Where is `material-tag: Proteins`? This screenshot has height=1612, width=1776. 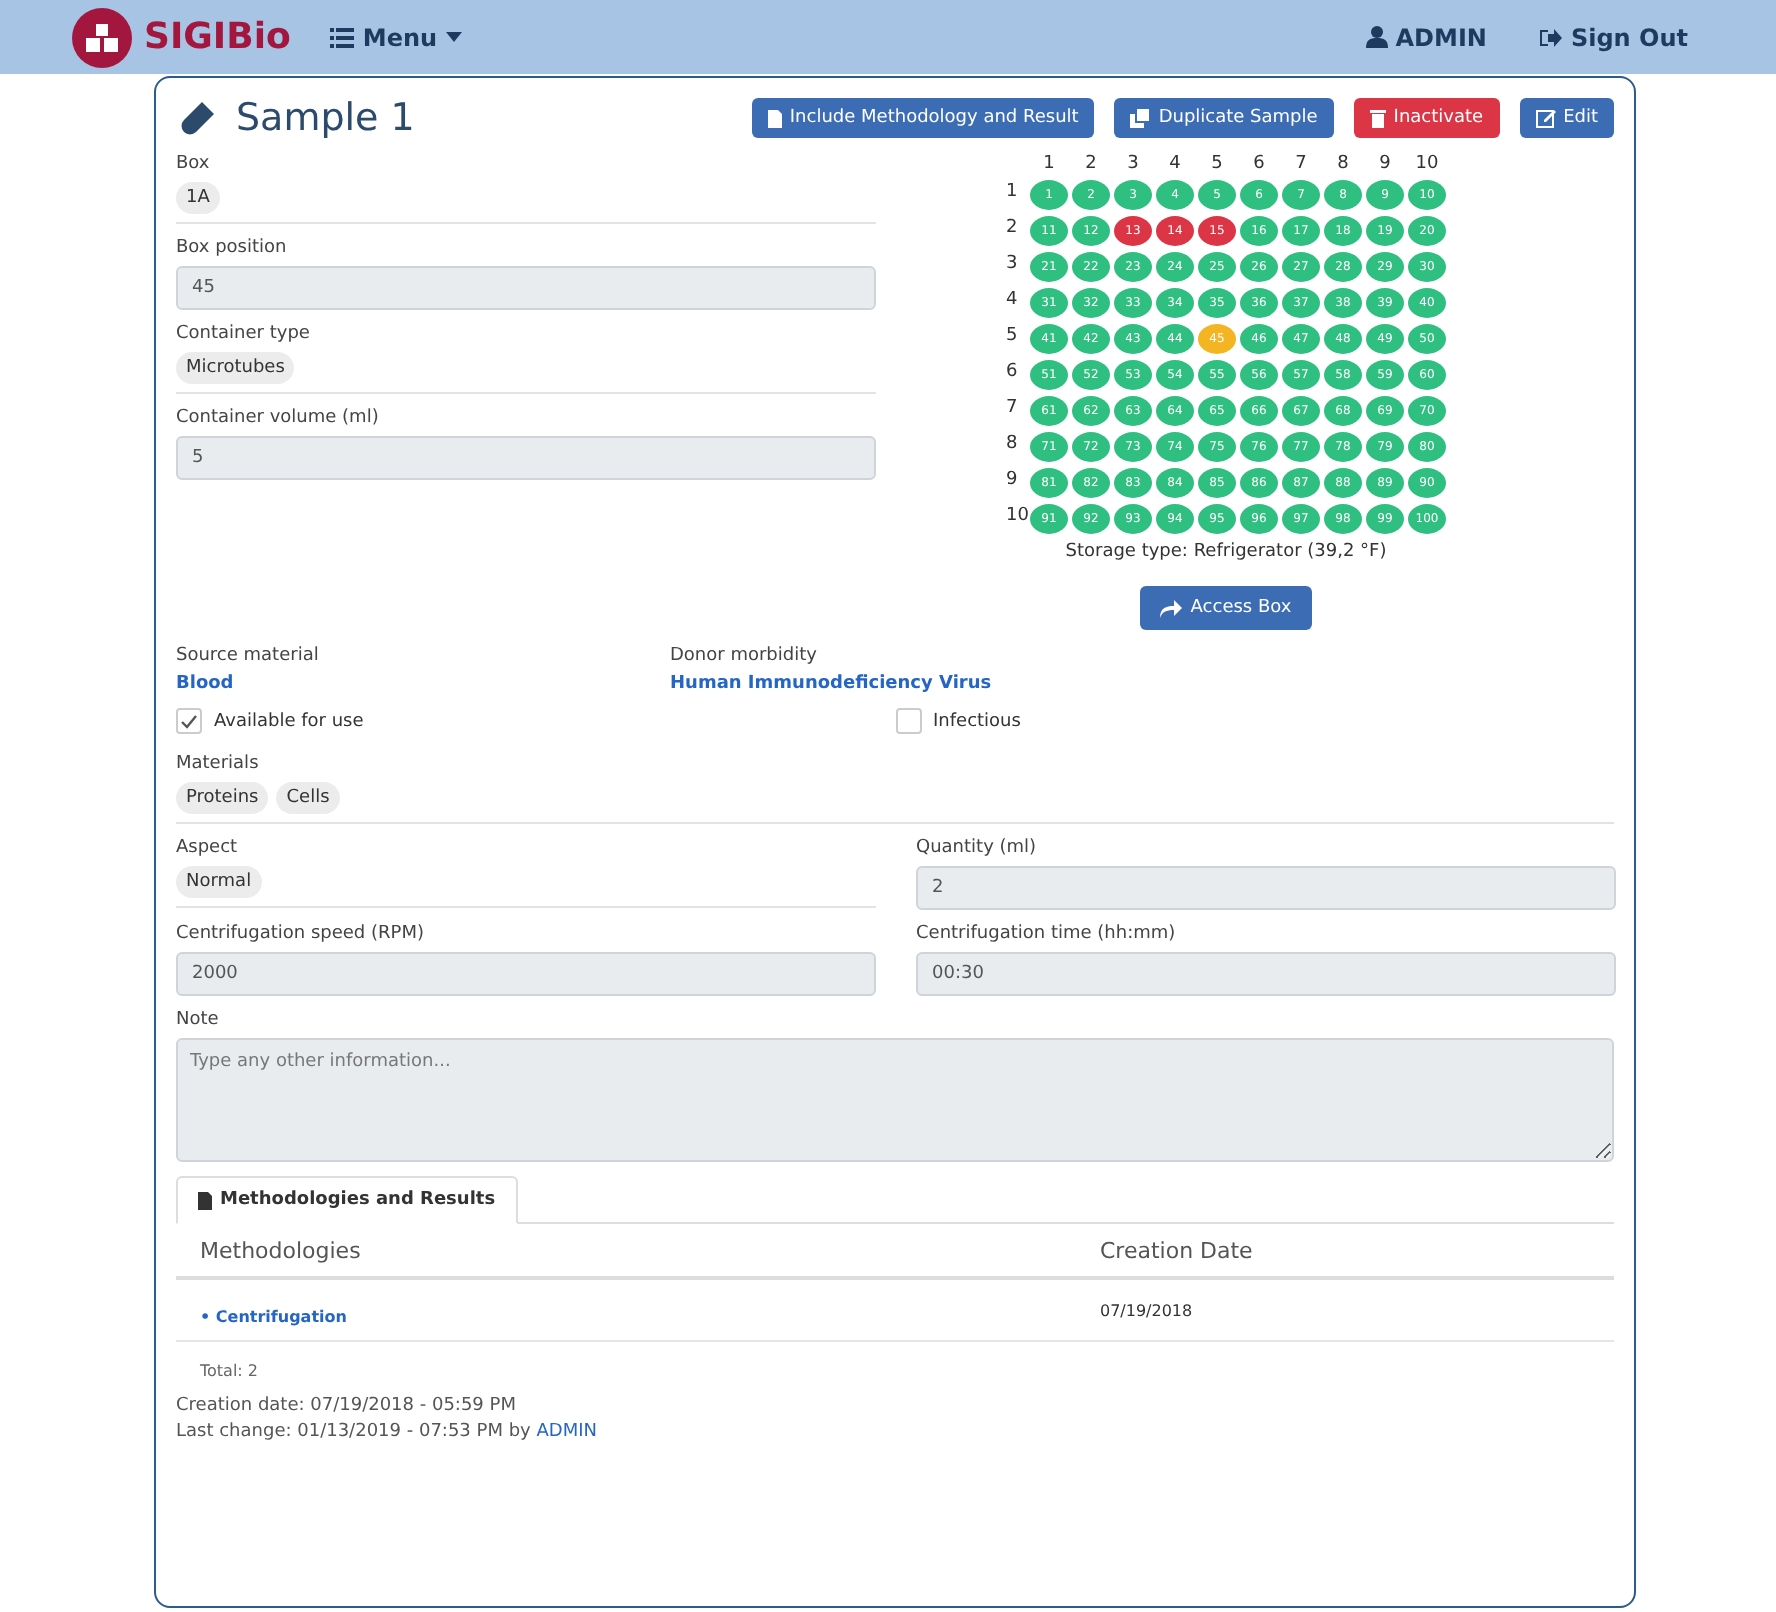 material-tag: Proteins is located at coordinates (222, 798).